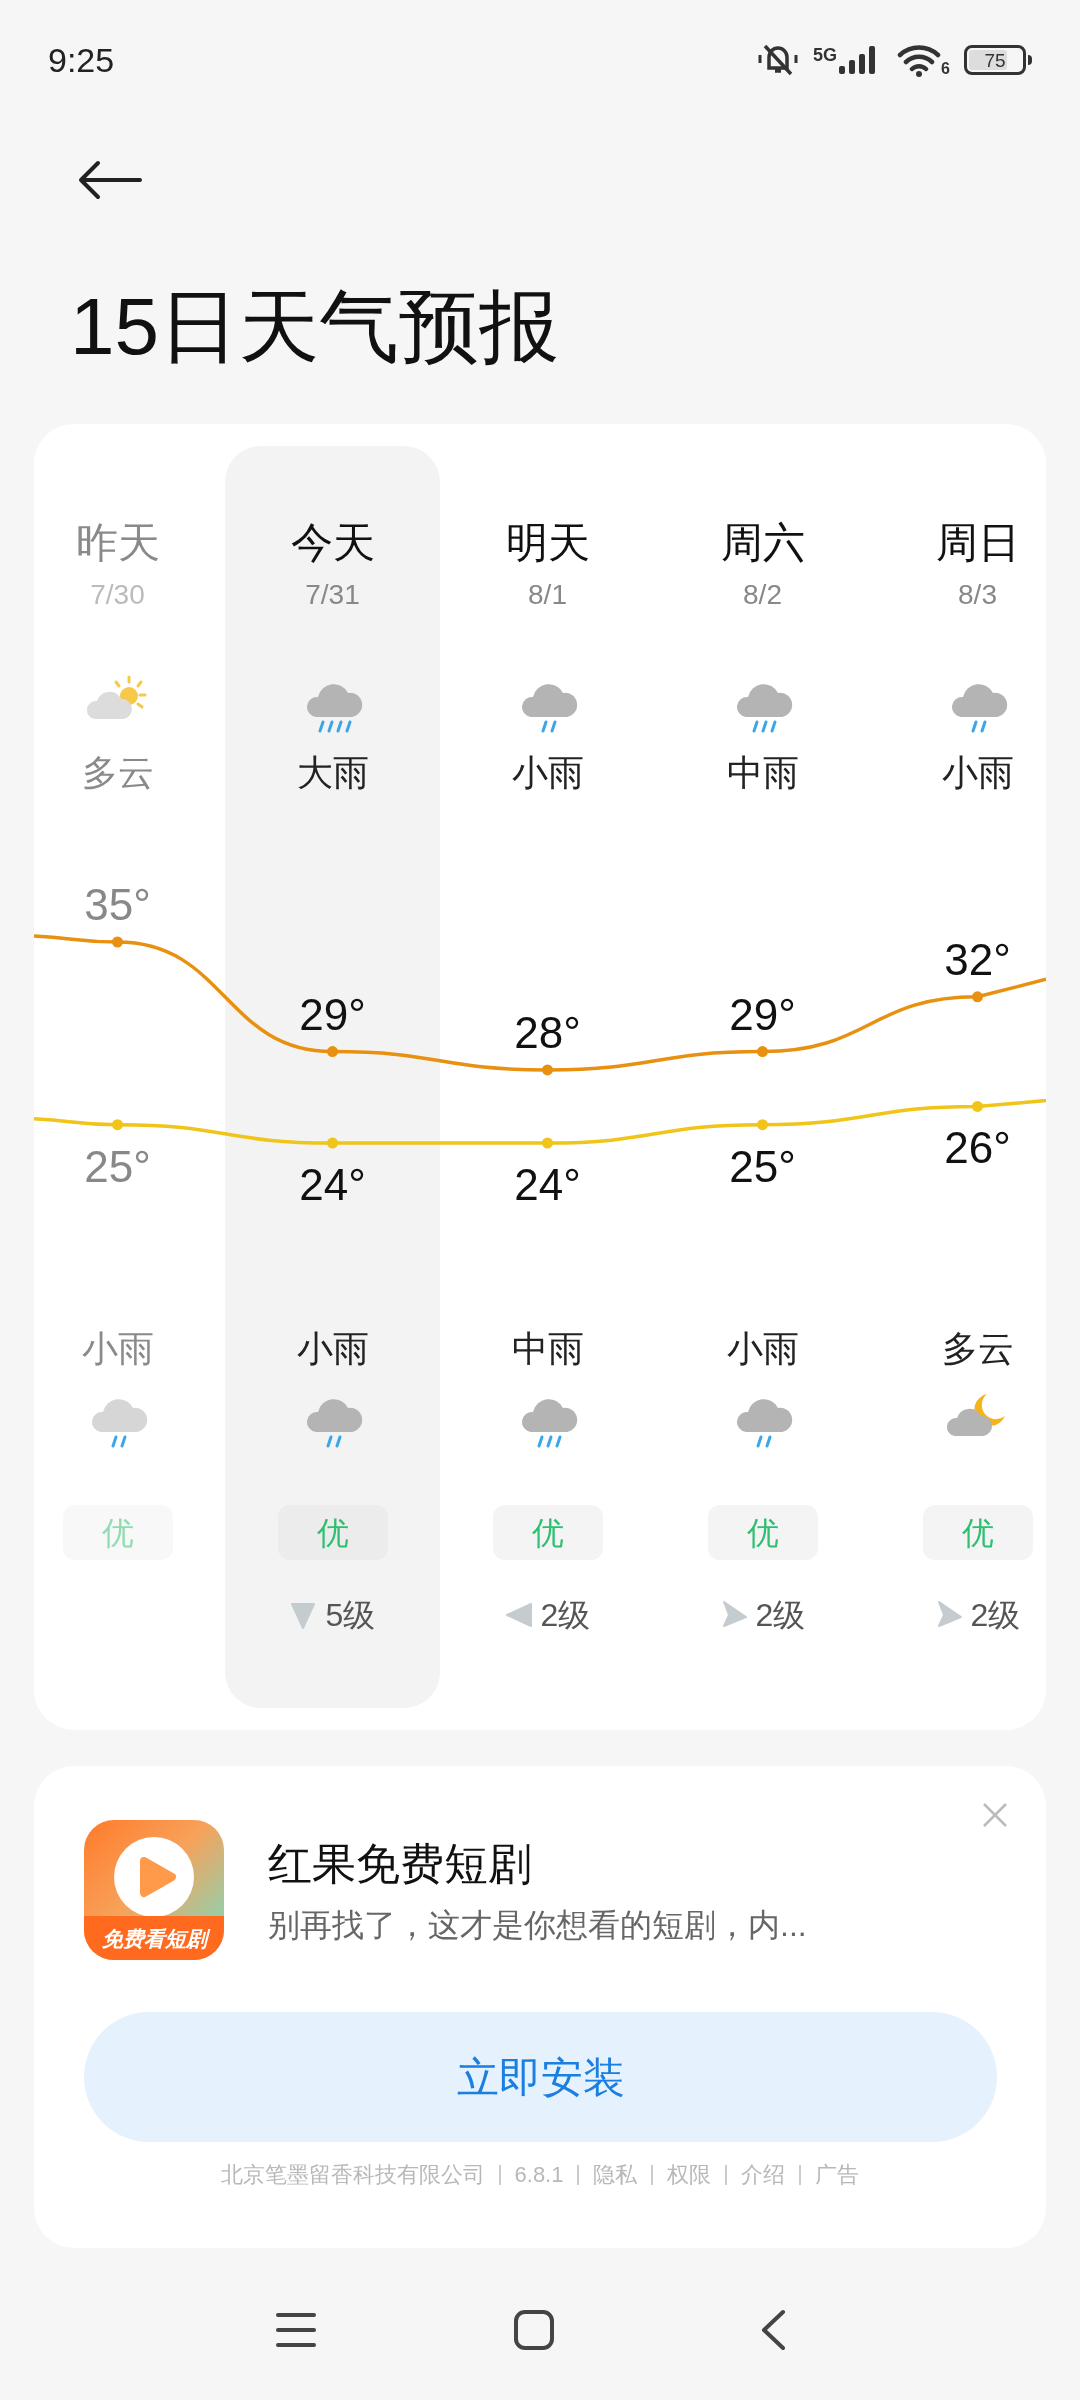 This screenshot has width=1080, height=2400. What do you see at coordinates (117, 904) in the screenshot?
I see `temperature-label: 35°` at bounding box center [117, 904].